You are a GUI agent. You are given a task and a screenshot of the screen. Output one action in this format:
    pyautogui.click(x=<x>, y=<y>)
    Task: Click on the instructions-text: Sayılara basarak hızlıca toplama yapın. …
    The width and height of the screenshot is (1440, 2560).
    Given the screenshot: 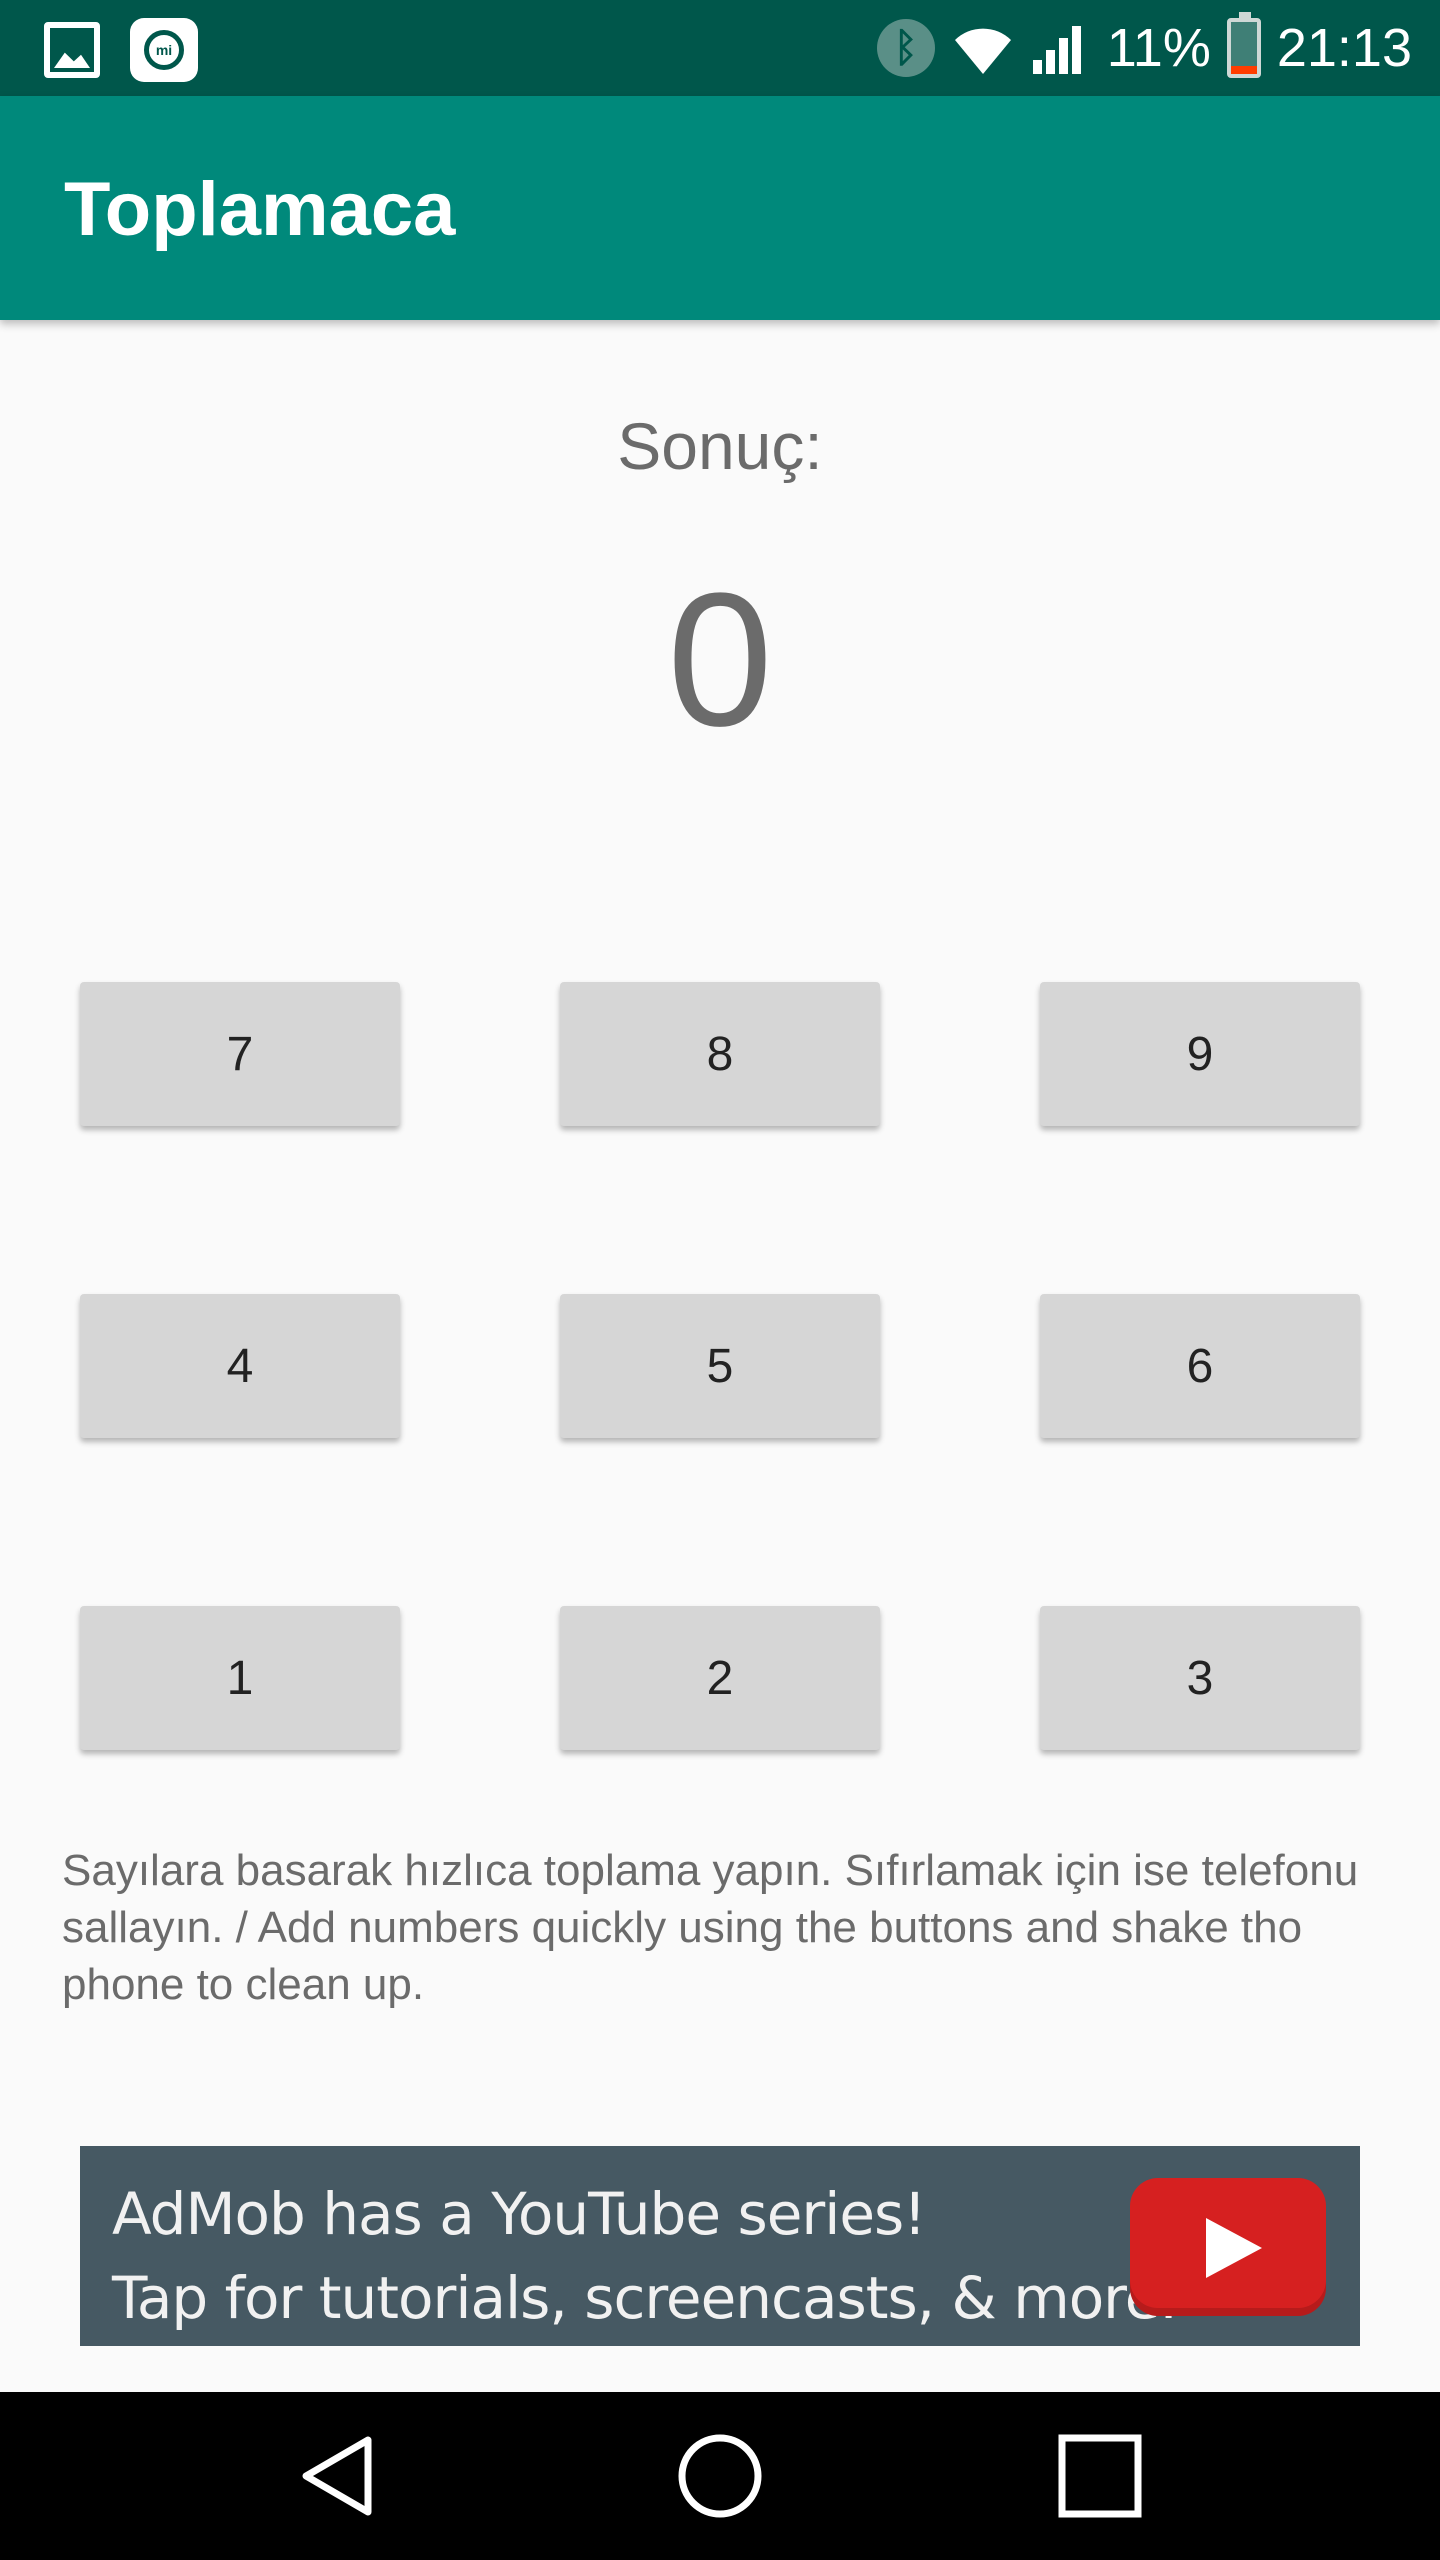 What is the action you would take?
    pyautogui.click(x=710, y=1927)
    